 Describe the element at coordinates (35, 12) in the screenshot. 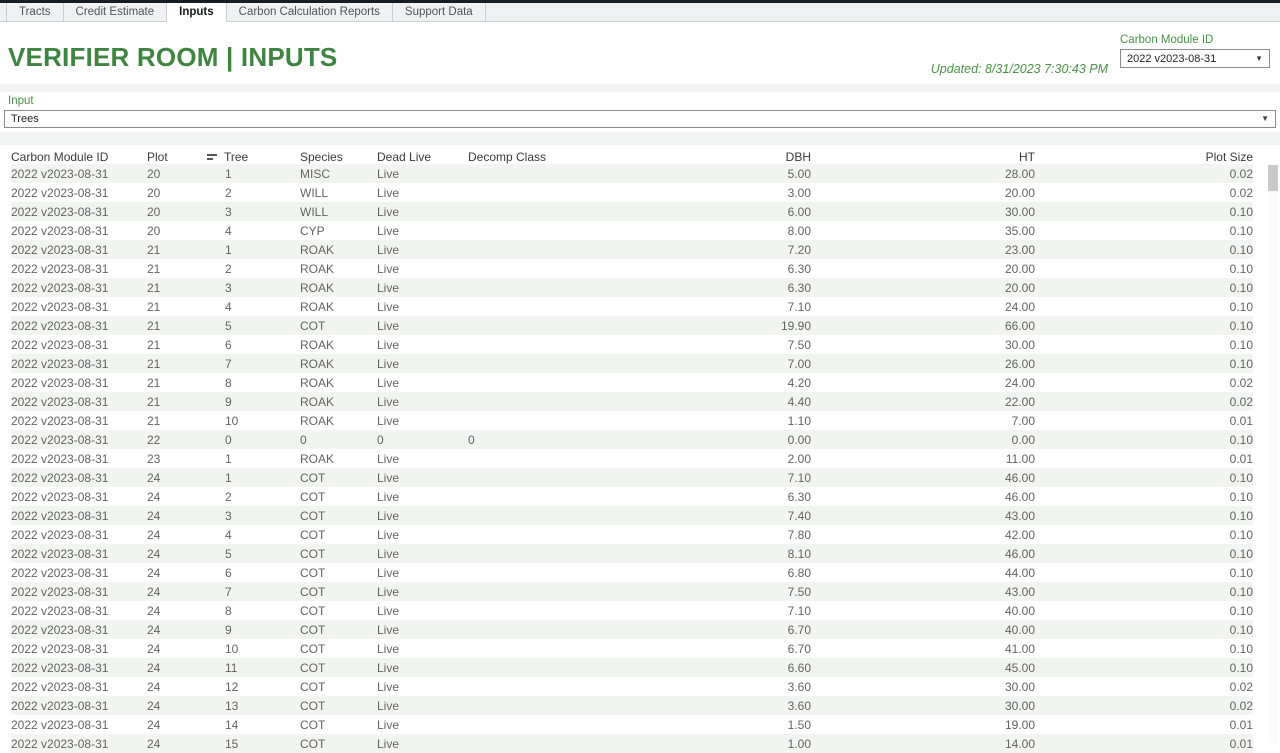

I see `tab-tracts: Tracts` at that location.